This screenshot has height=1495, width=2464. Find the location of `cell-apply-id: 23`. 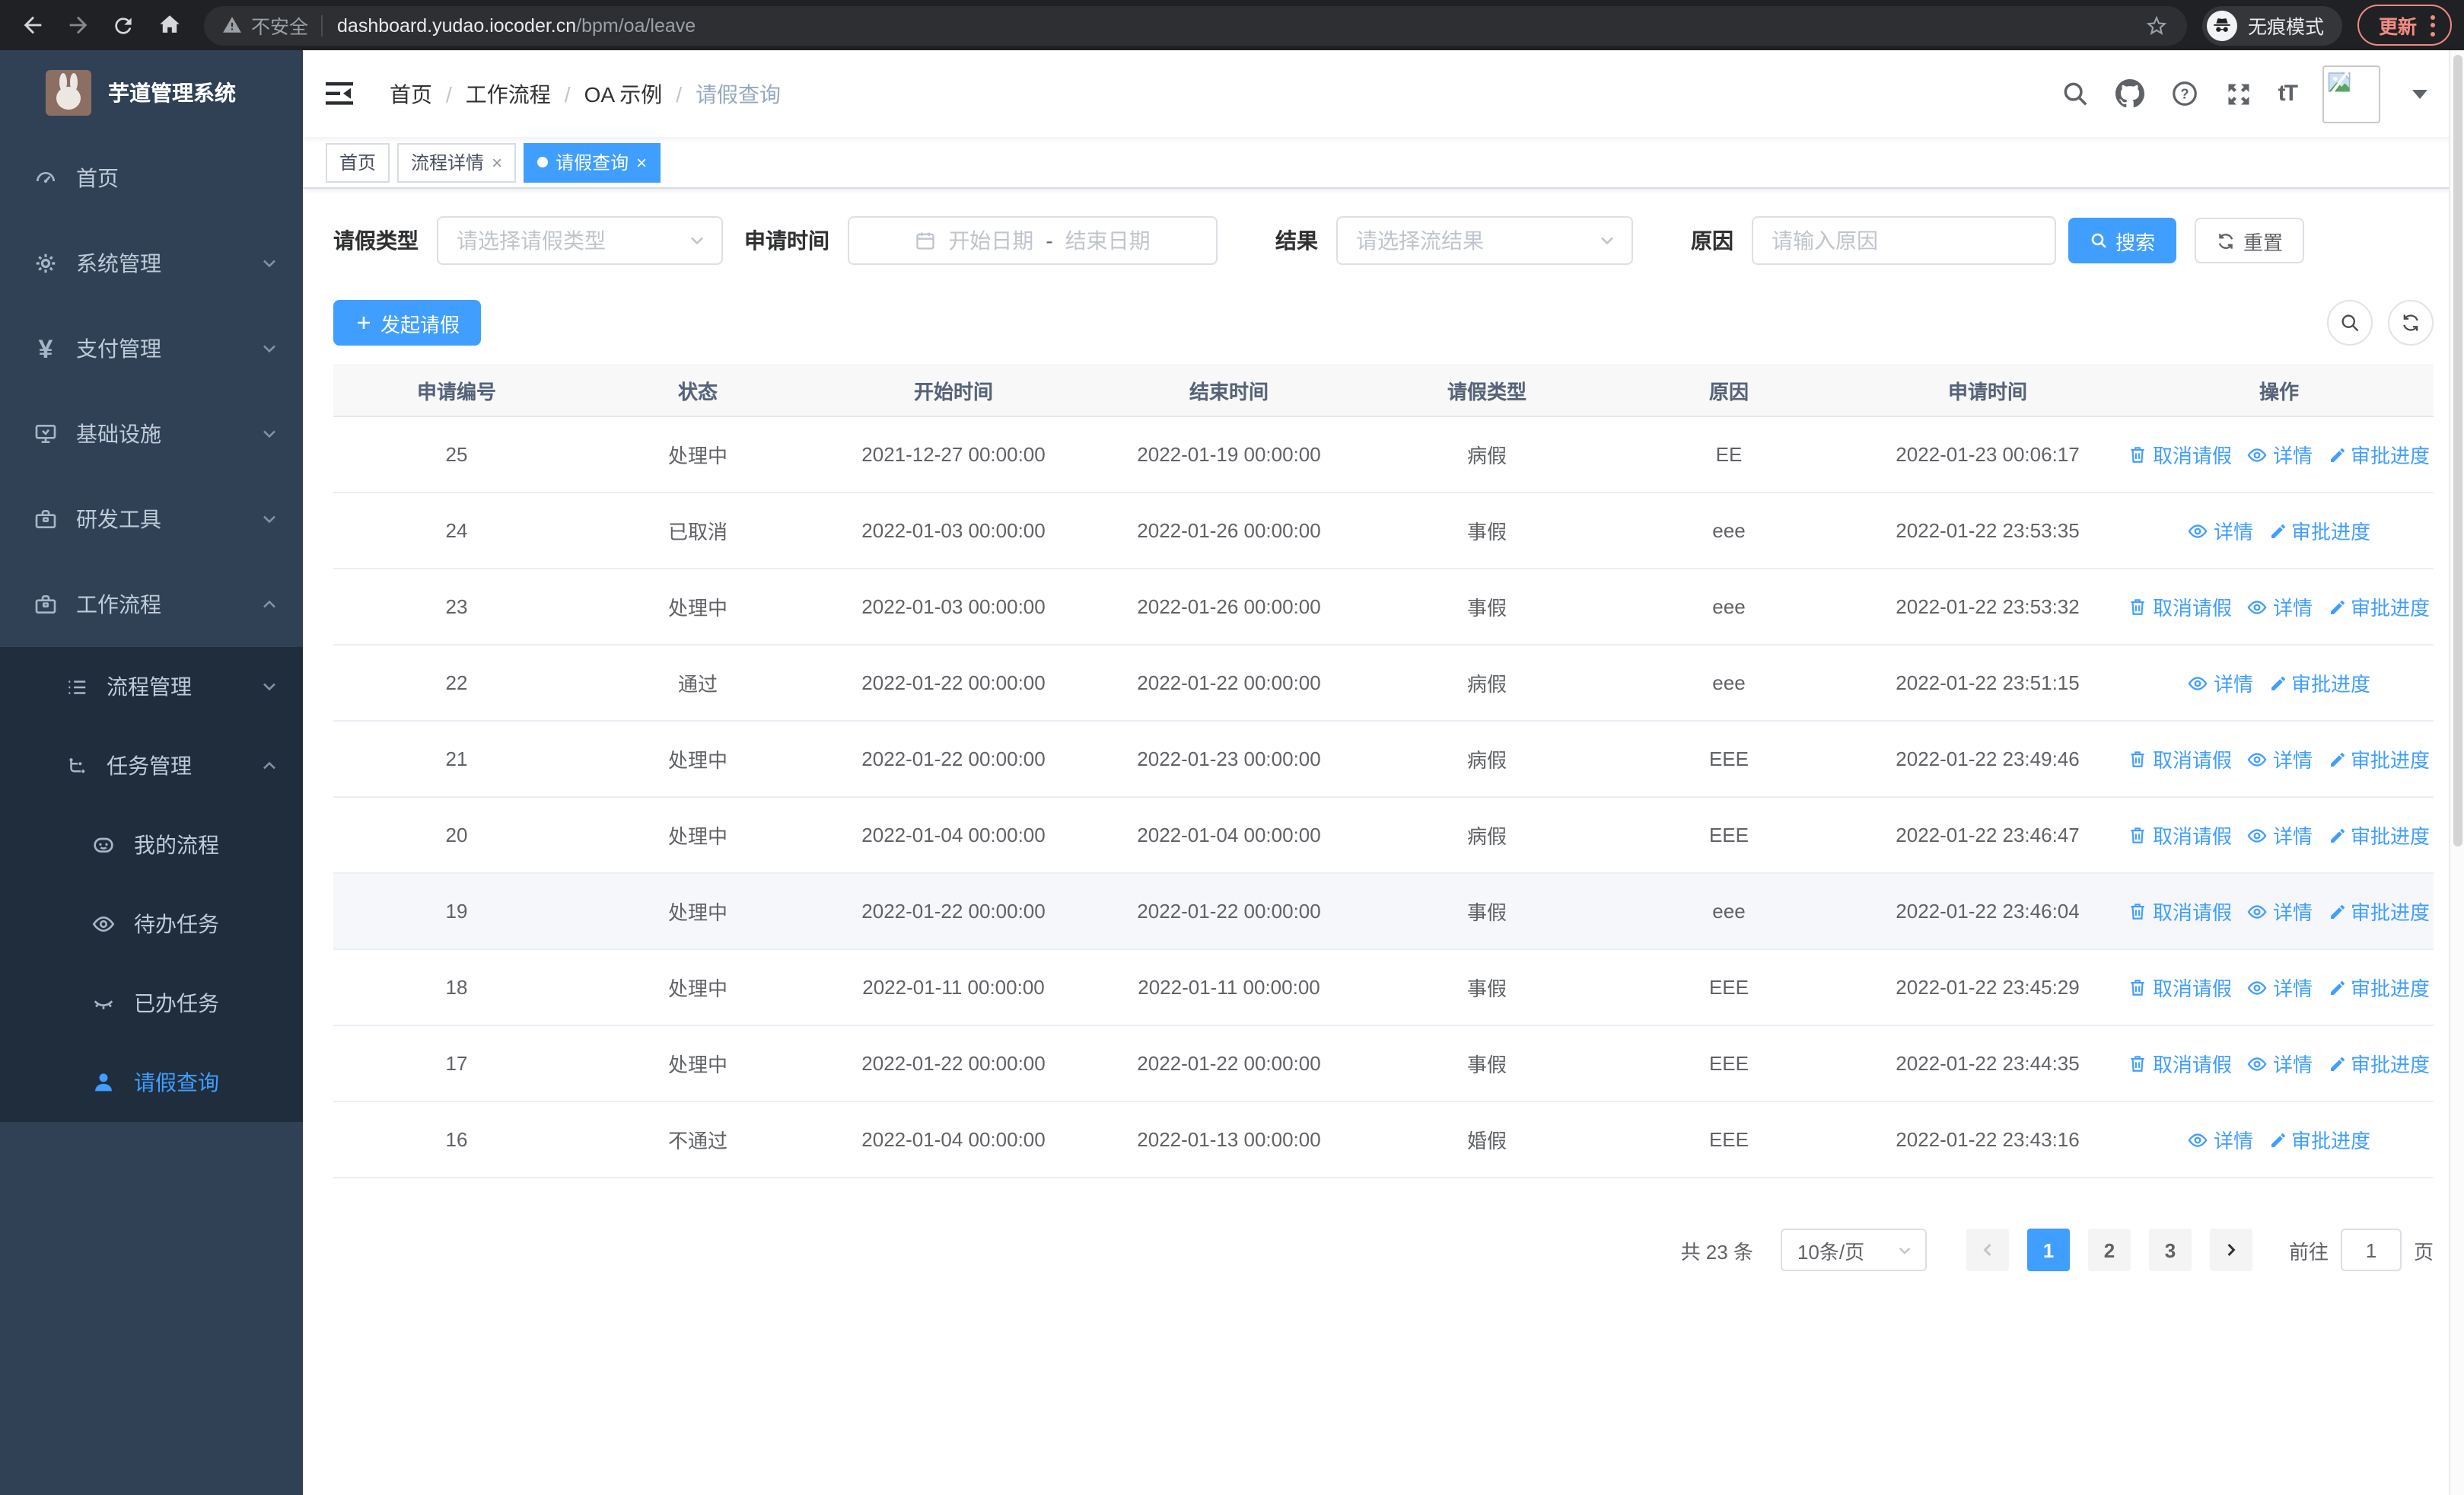

cell-apply-id: 23 is located at coordinates (456, 607).